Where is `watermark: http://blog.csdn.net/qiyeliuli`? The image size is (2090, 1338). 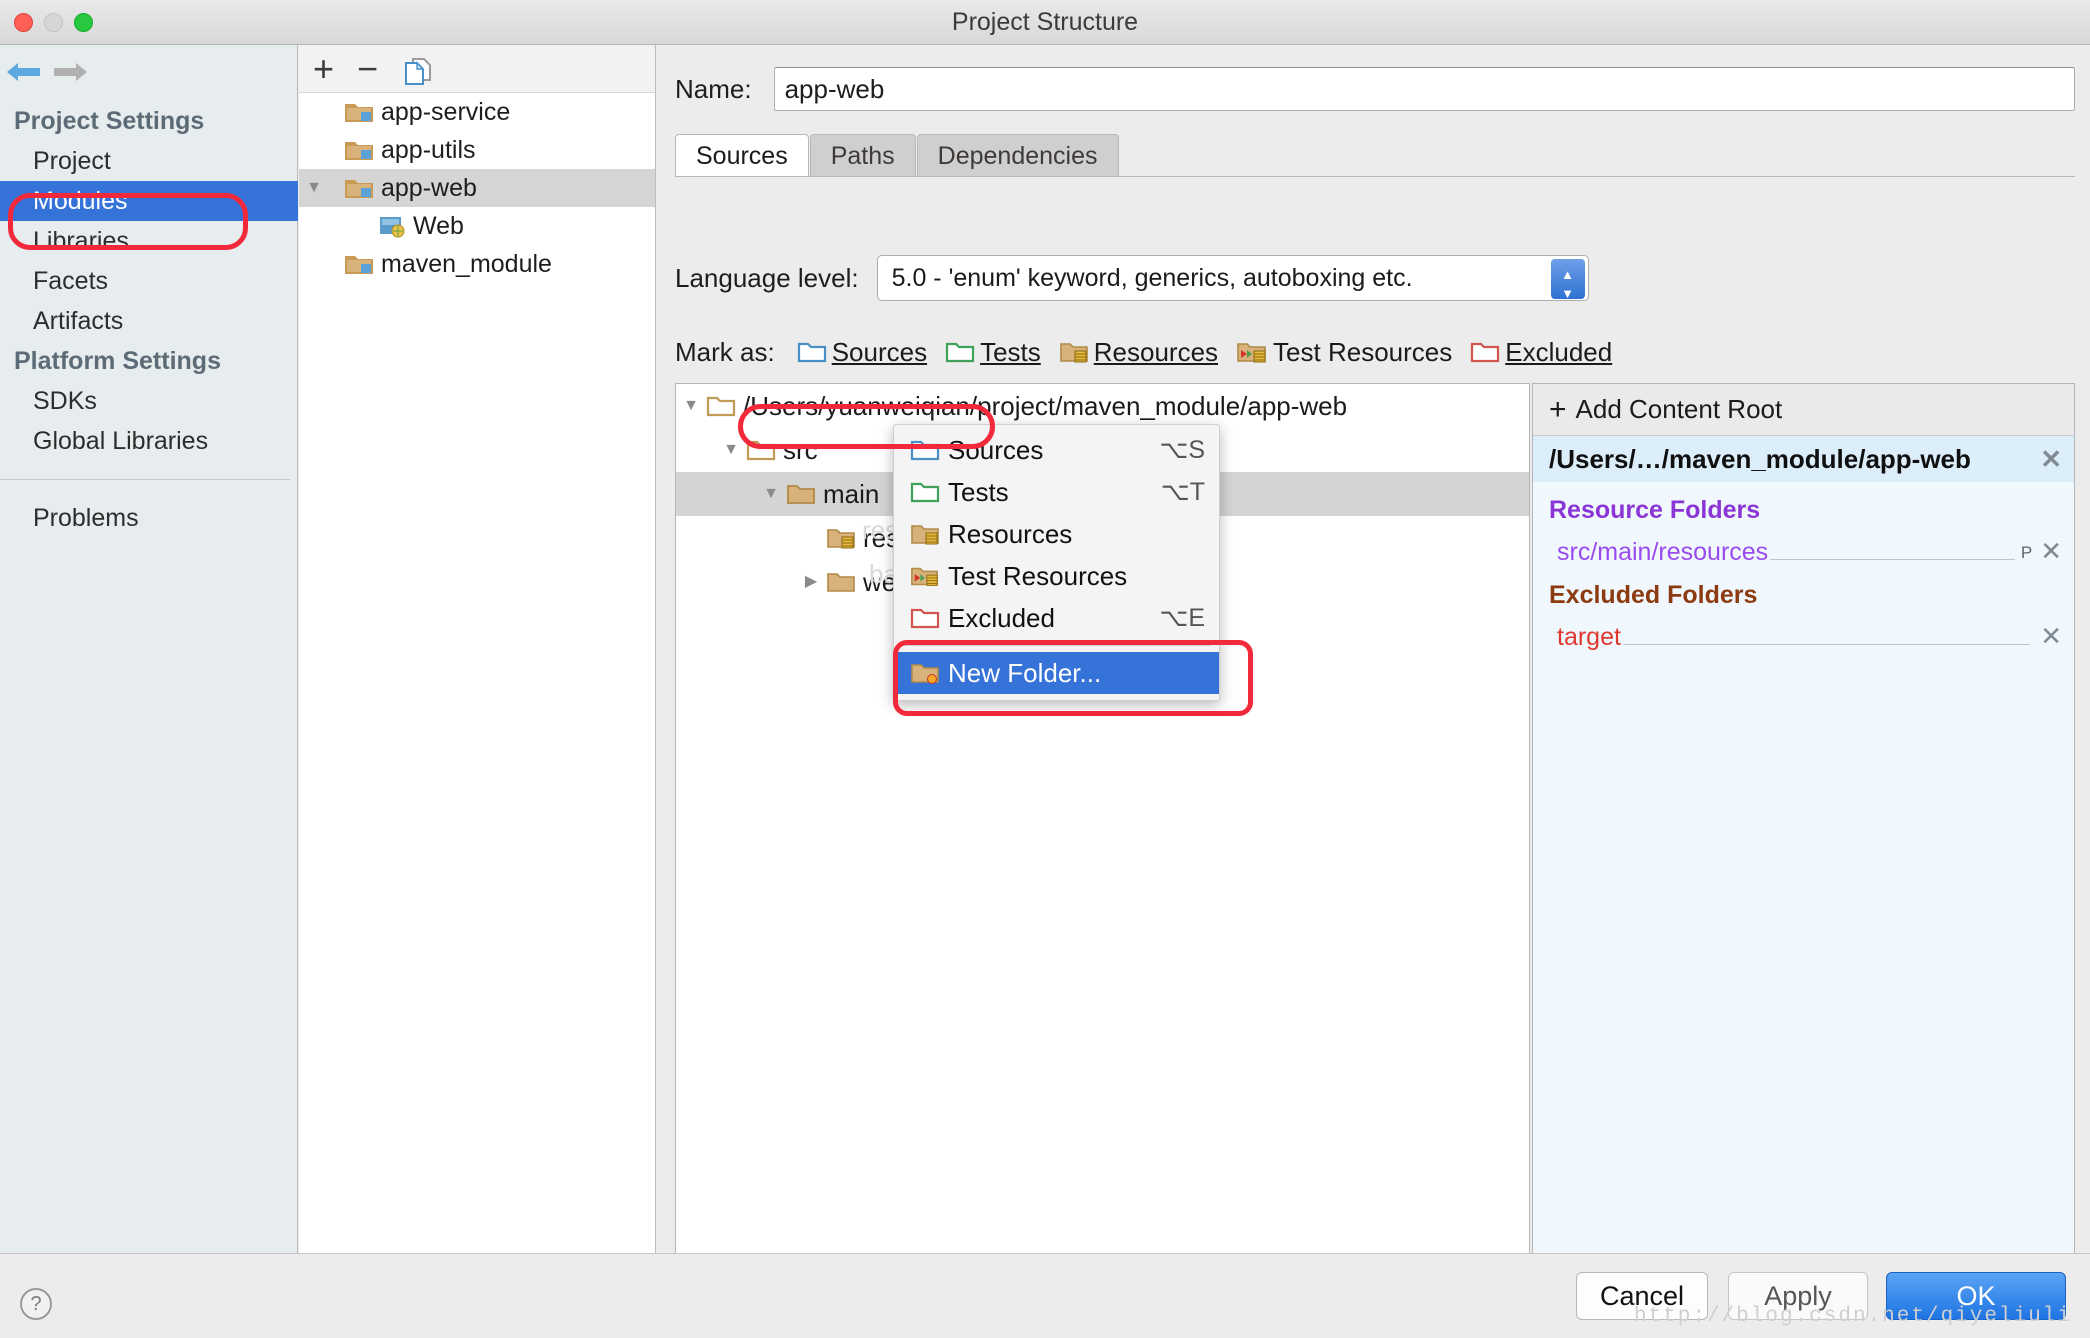
watermark: http://blog.csdn.net/qiyeliuli is located at coordinates (1852, 1316).